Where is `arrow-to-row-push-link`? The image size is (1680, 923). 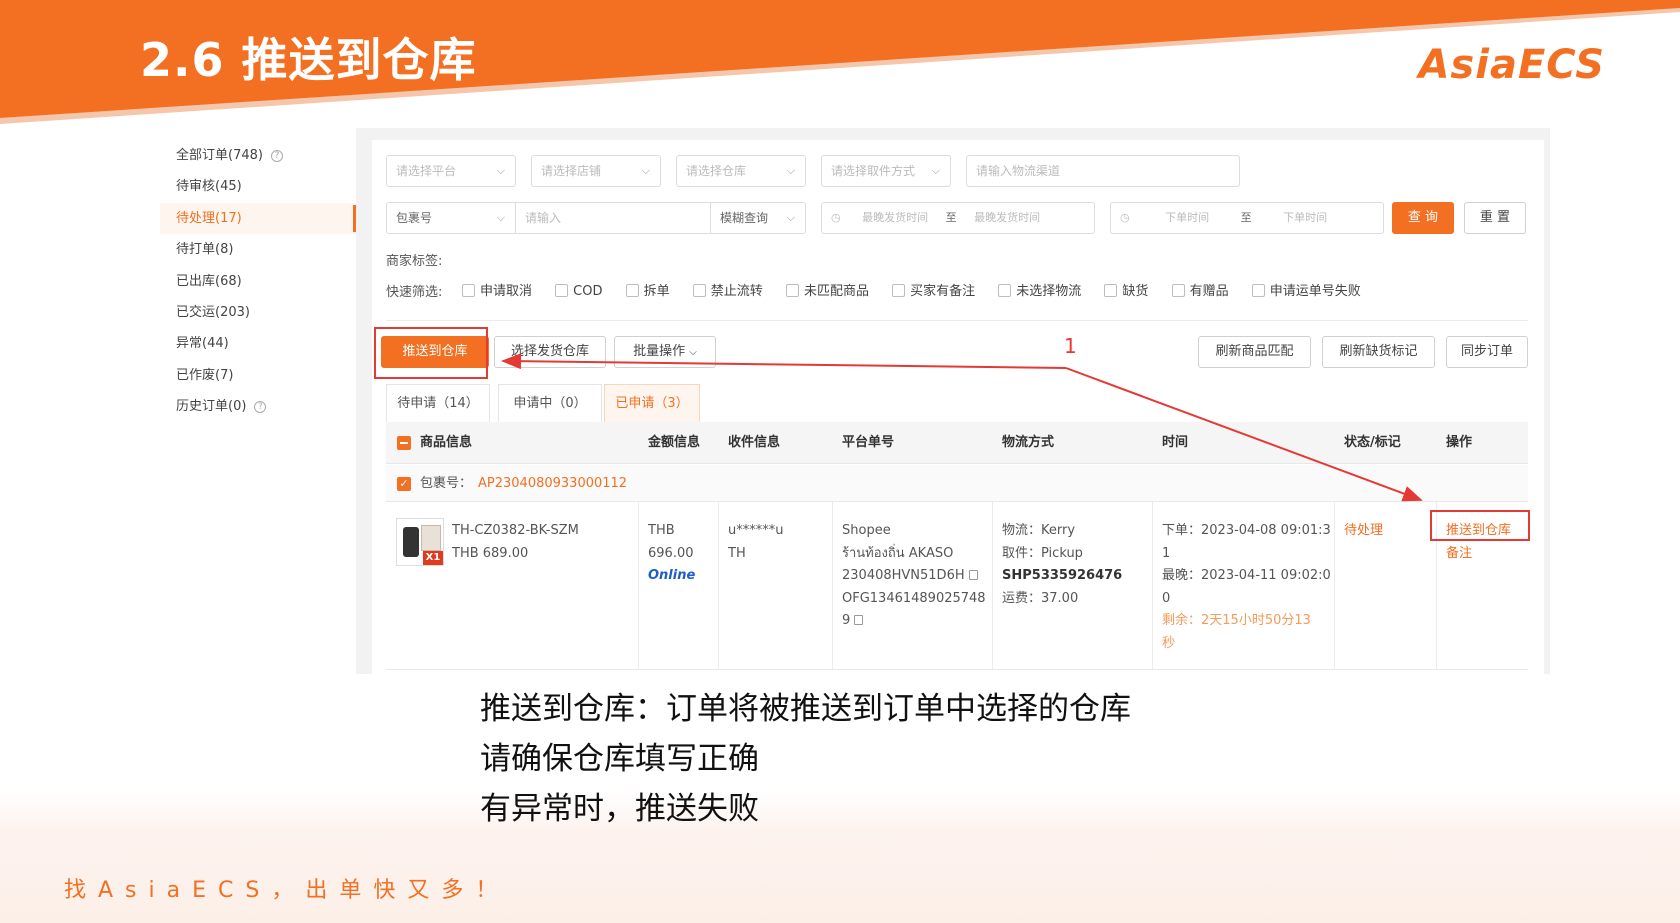
arrow-to-row-push-link is located at coordinates (1244, 434).